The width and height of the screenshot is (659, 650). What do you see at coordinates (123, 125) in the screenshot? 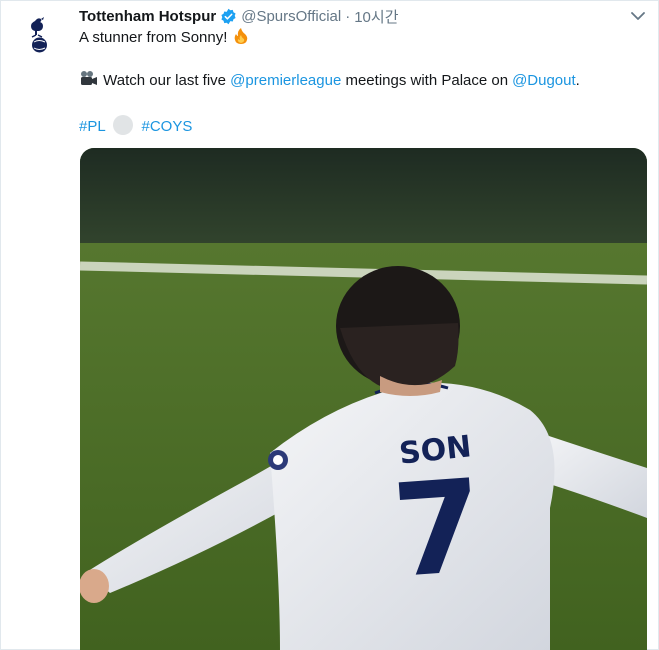
I see `hashtag-emoji-icon` at bounding box center [123, 125].